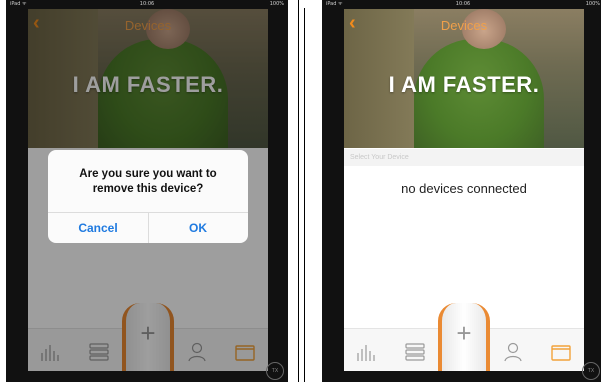 The height and width of the screenshot is (385, 601). Describe the element at coordinates (464, 333) in the screenshot. I see `add-icon: +` at that location.